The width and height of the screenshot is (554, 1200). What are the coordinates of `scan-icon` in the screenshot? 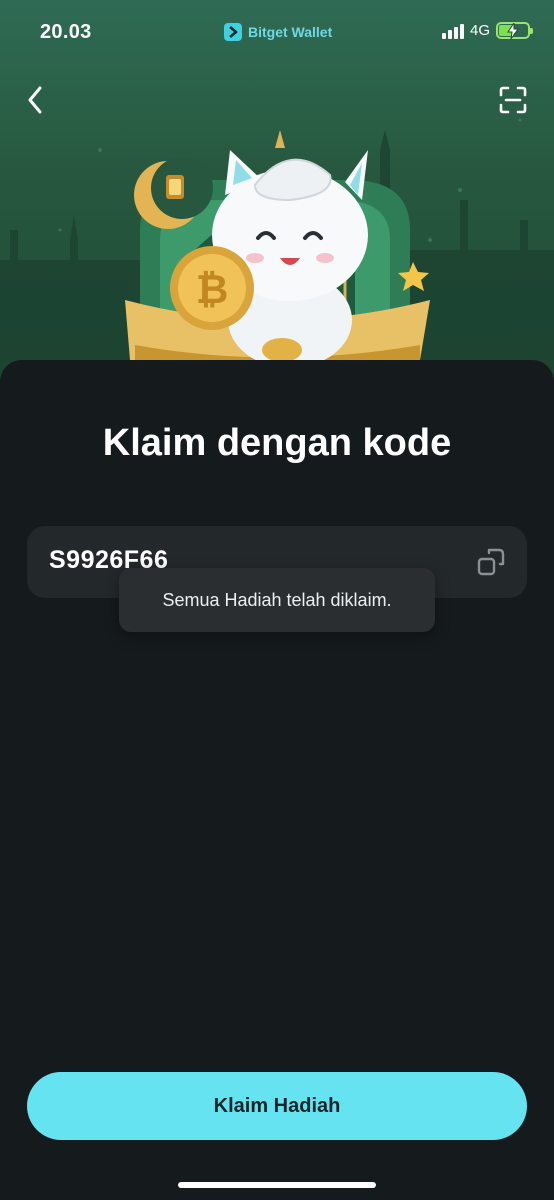 It's located at (513, 100).